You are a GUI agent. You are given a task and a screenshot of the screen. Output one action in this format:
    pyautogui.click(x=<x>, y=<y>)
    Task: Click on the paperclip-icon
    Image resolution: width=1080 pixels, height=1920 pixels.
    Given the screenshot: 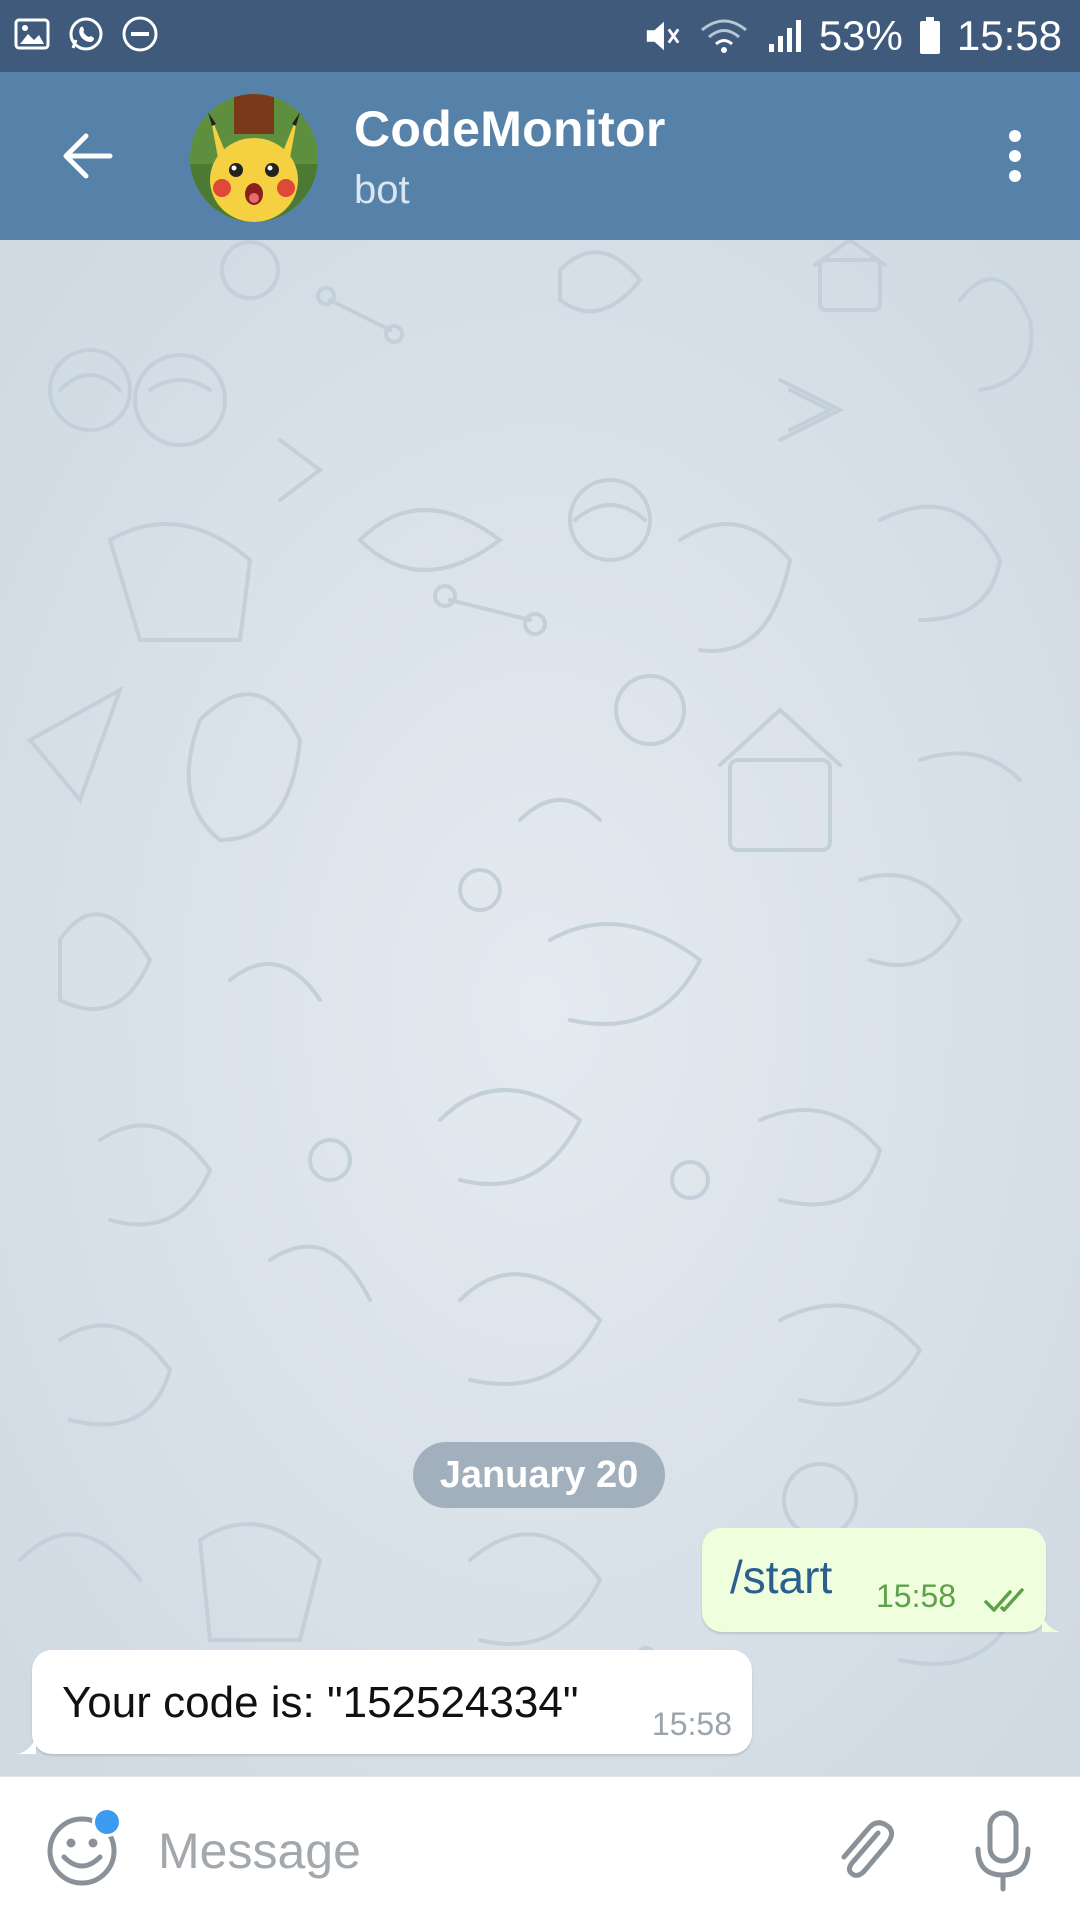 What is the action you would take?
    pyautogui.click(x=867, y=1849)
    